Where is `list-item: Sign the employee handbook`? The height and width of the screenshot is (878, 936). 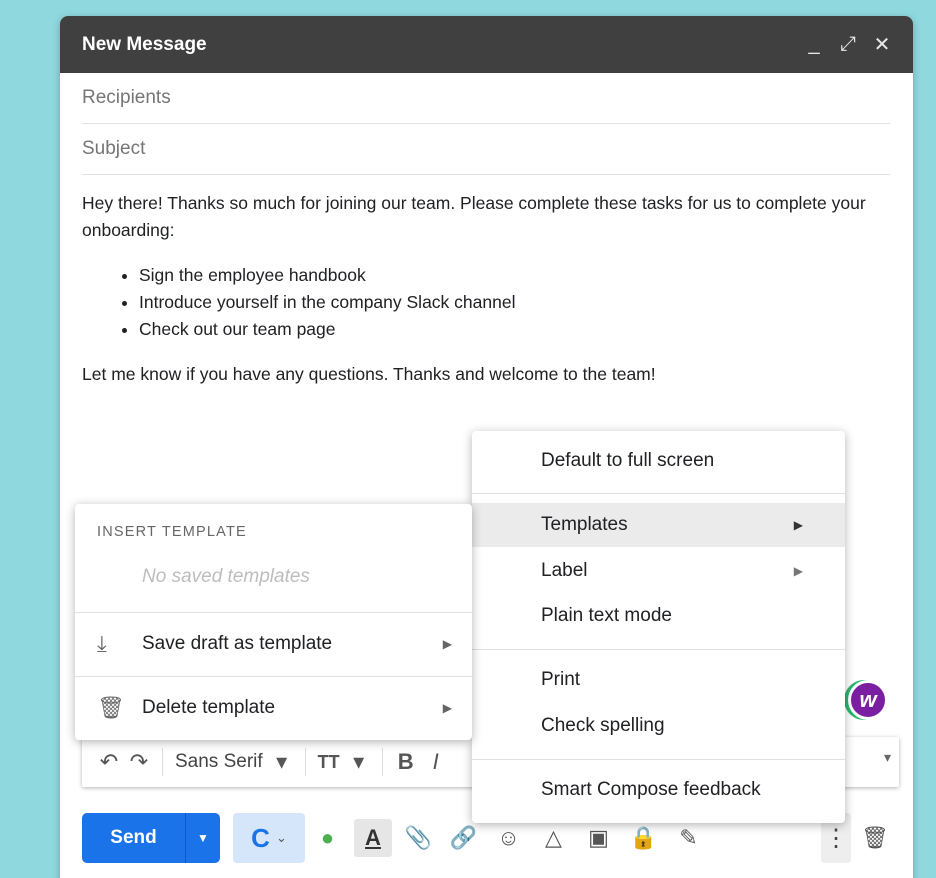 list-item: Sign the employee handbook is located at coordinates (510, 275).